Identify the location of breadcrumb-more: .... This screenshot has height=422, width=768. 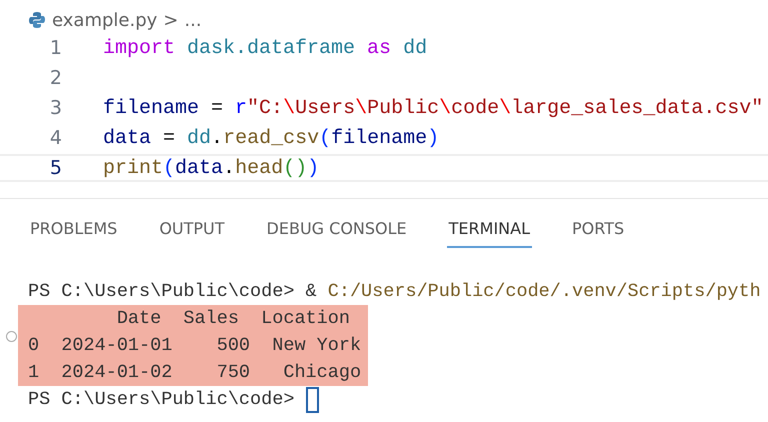
(193, 20).